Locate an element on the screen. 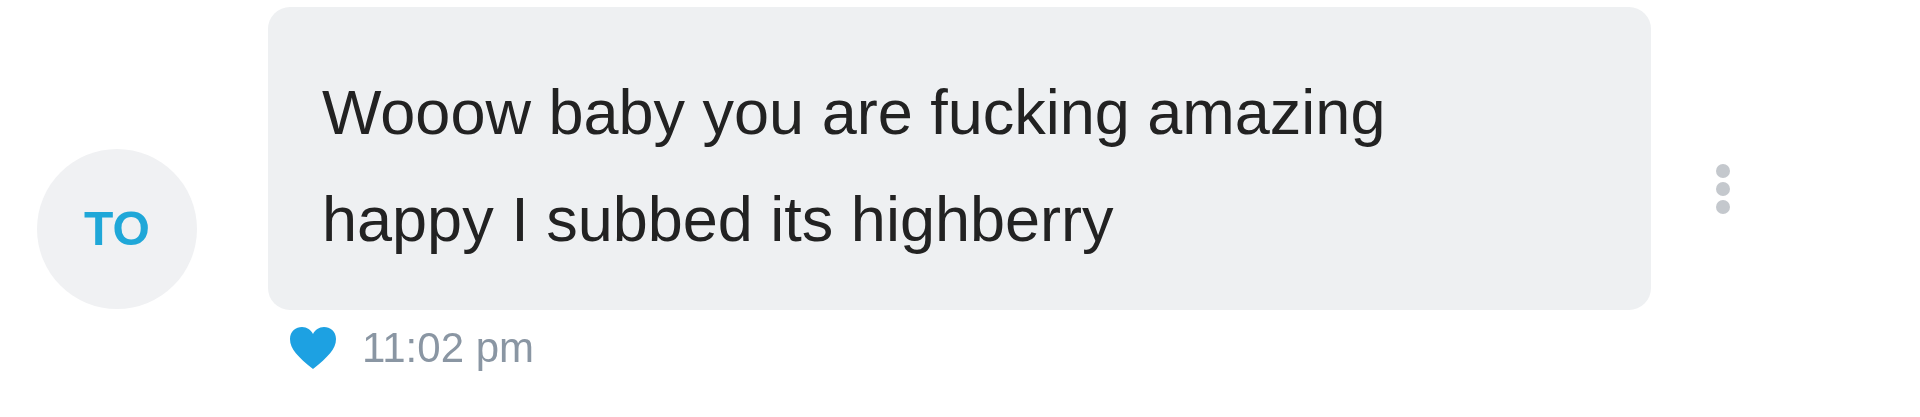 The image size is (1920, 417). timestamp: 11:02 pm is located at coordinates (448, 348).